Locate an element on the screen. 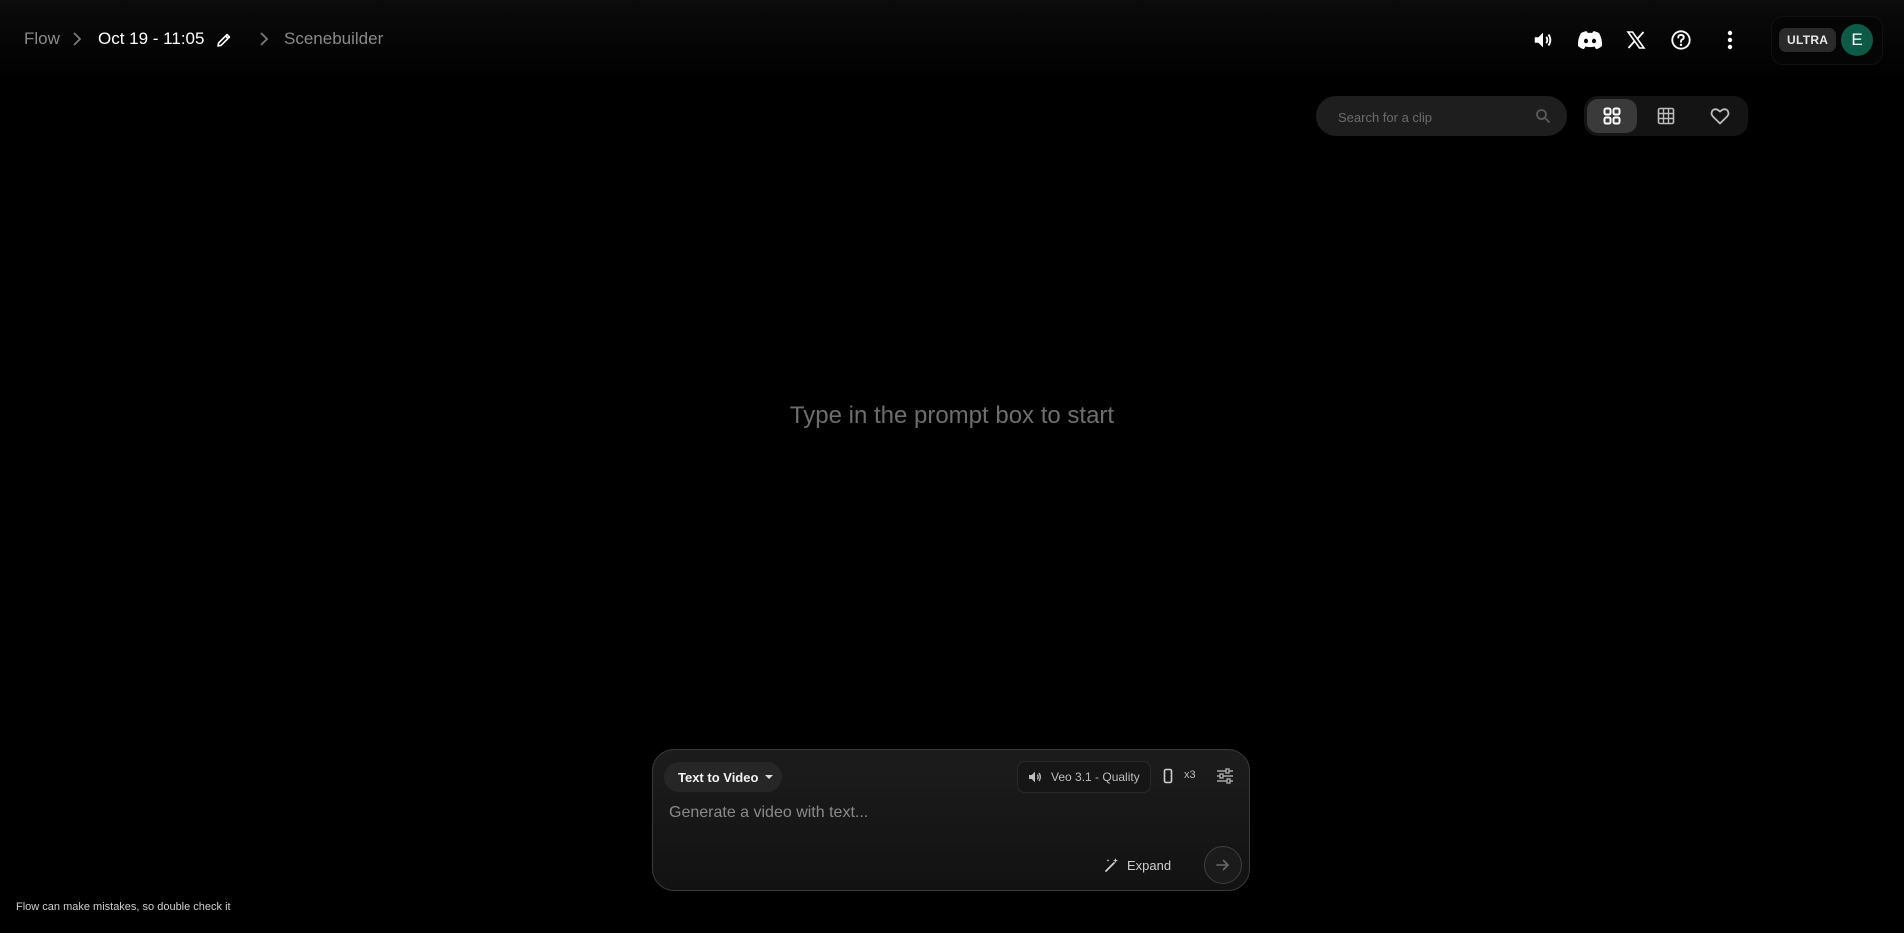  prompt-input is located at coordinates (949, 819).